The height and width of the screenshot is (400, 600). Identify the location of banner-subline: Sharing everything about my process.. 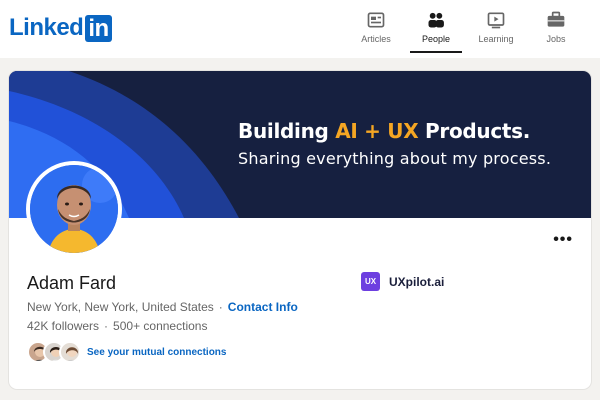
(395, 158).